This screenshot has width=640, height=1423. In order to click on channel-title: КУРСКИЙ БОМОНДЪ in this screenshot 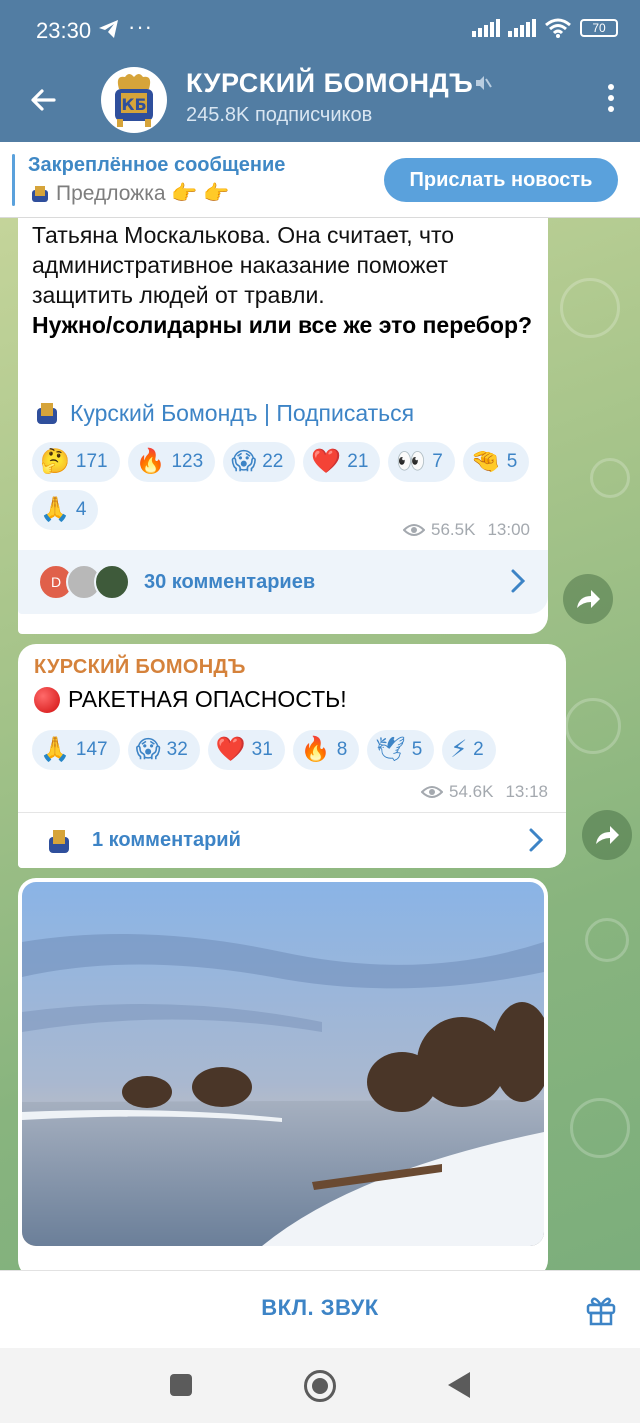, I will do `click(329, 83)`.